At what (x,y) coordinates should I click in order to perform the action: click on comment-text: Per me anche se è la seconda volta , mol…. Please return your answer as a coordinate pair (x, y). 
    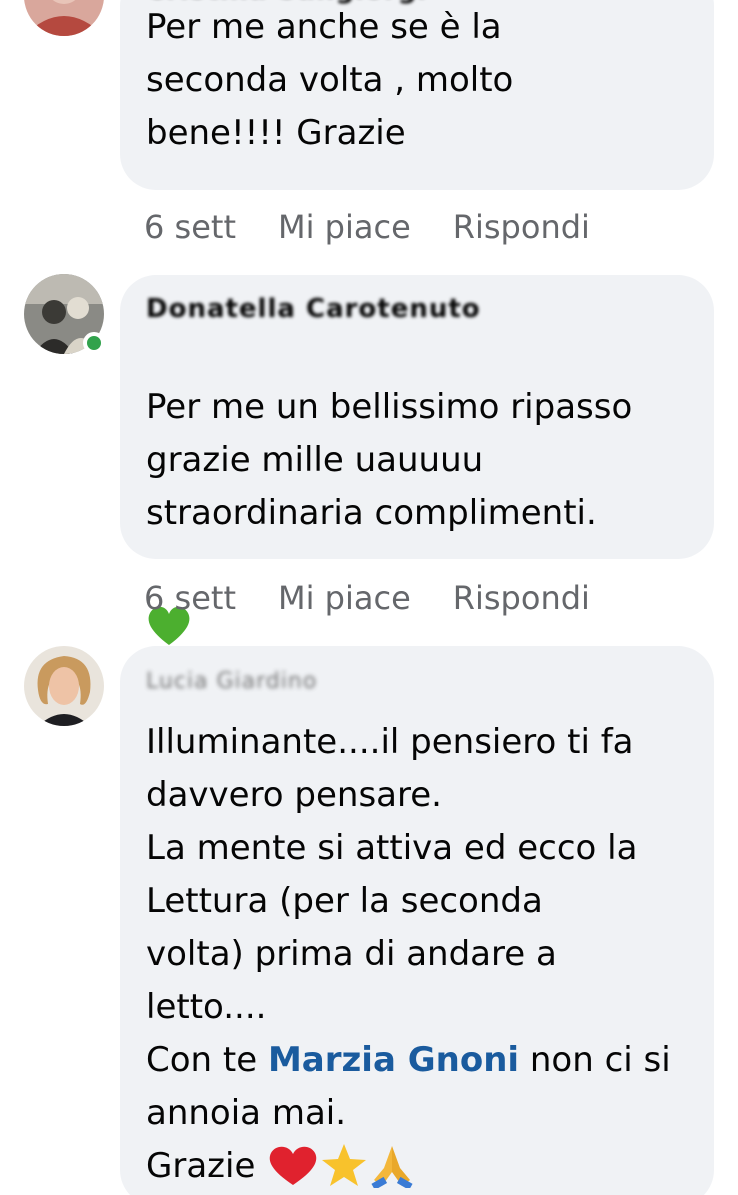
    Looking at the image, I should click on (330, 80).